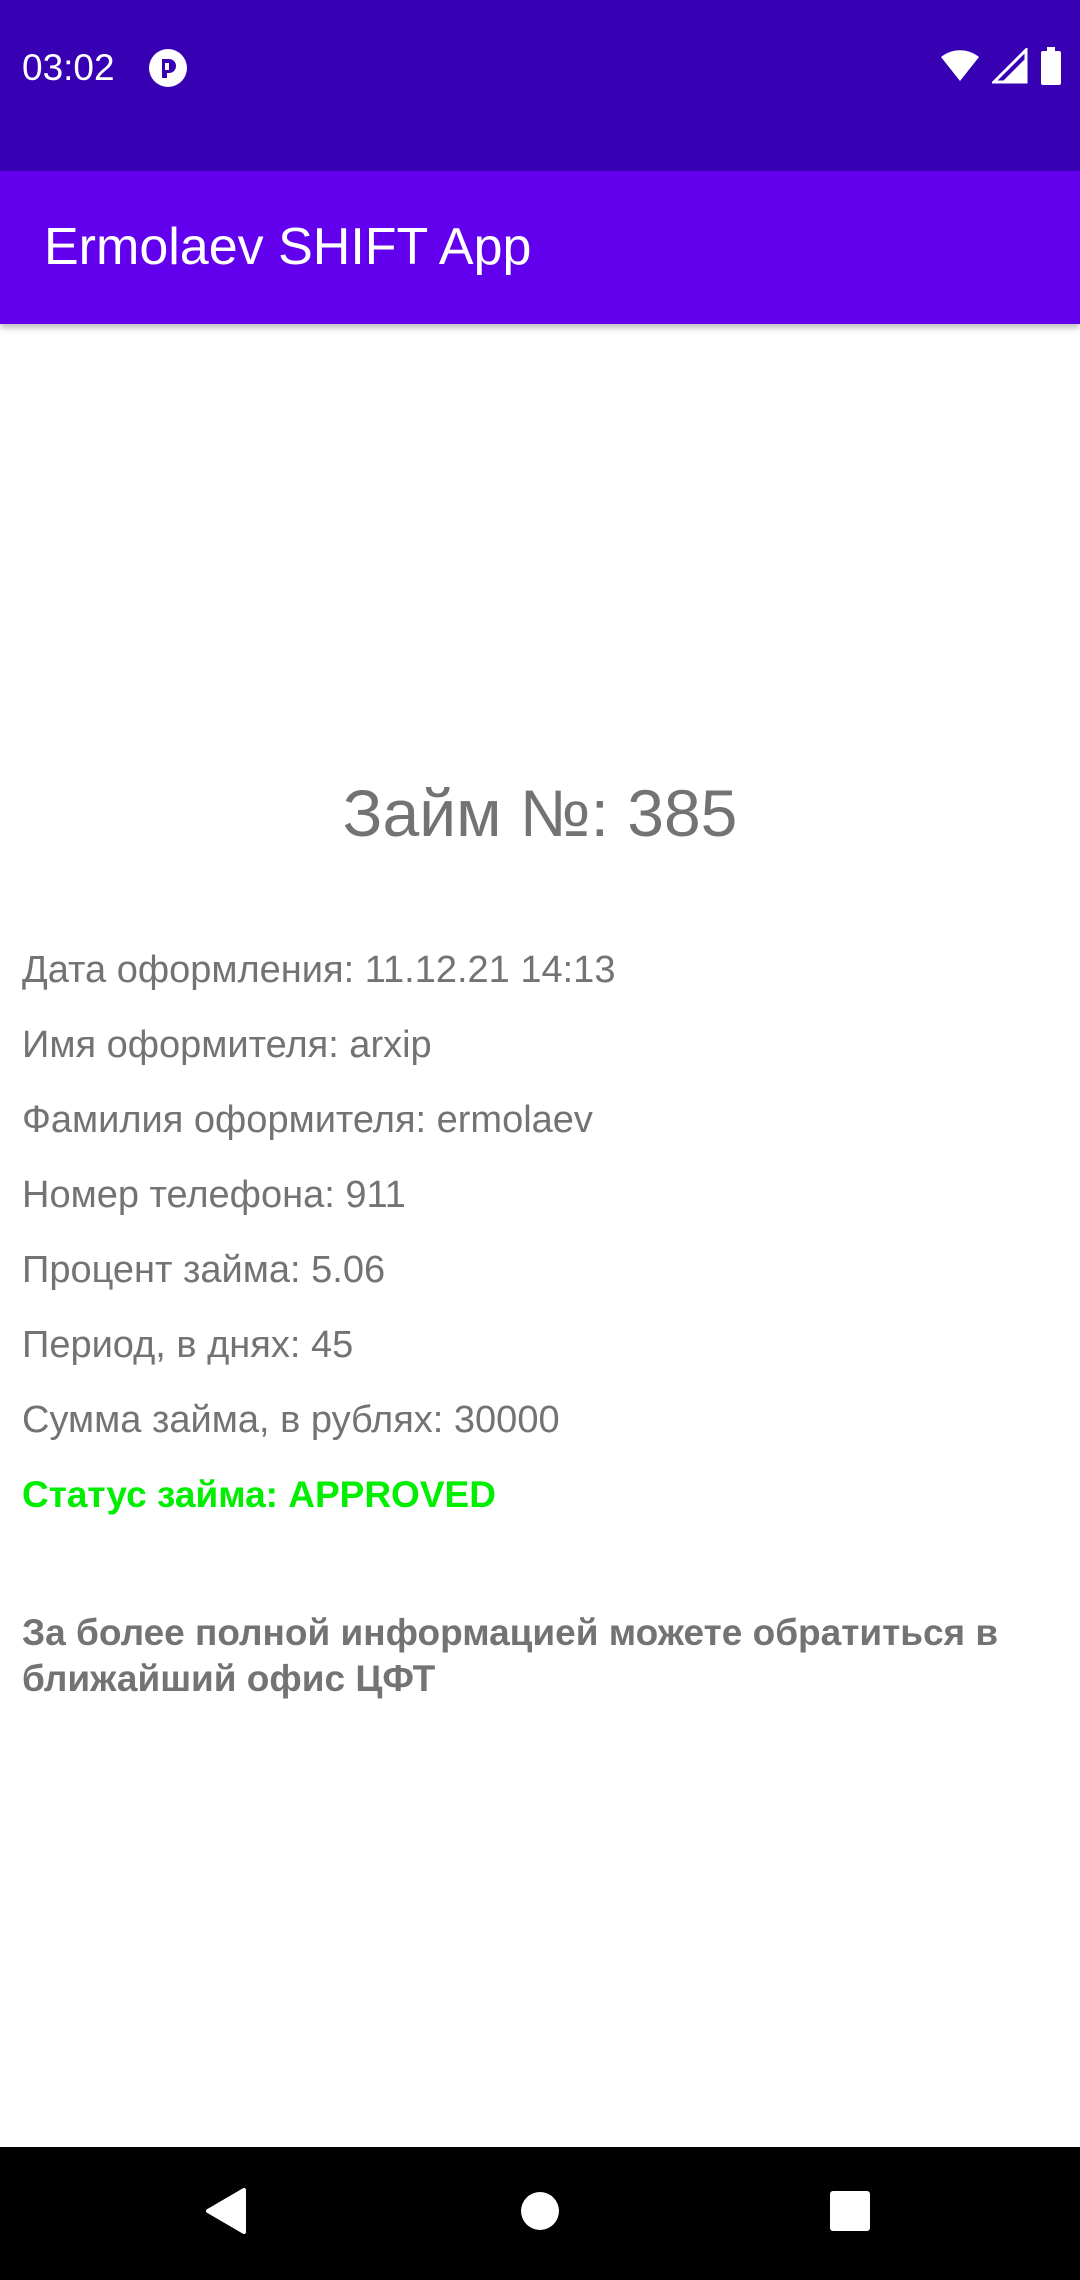 The height and width of the screenshot is (2280, 1080). Describe the element at coordinates (307, 1120) in the screenshot. I see `applicant-last-name: Фамилия оформителя: ermolaev` at that location.